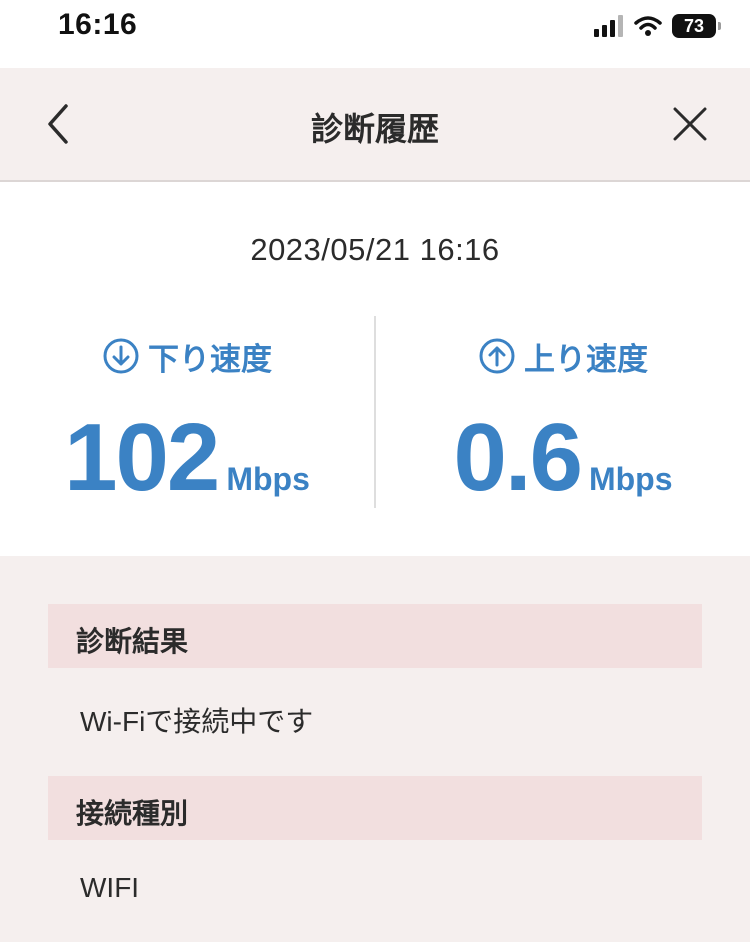 Image resolution: width=750 pixels, height=942 pixels. What do you see at coordinates (197, 721) in the screenshot?
I see `diagnosis-result-value: Wi-Fiで接続中です` at bounding box center [197, 721].